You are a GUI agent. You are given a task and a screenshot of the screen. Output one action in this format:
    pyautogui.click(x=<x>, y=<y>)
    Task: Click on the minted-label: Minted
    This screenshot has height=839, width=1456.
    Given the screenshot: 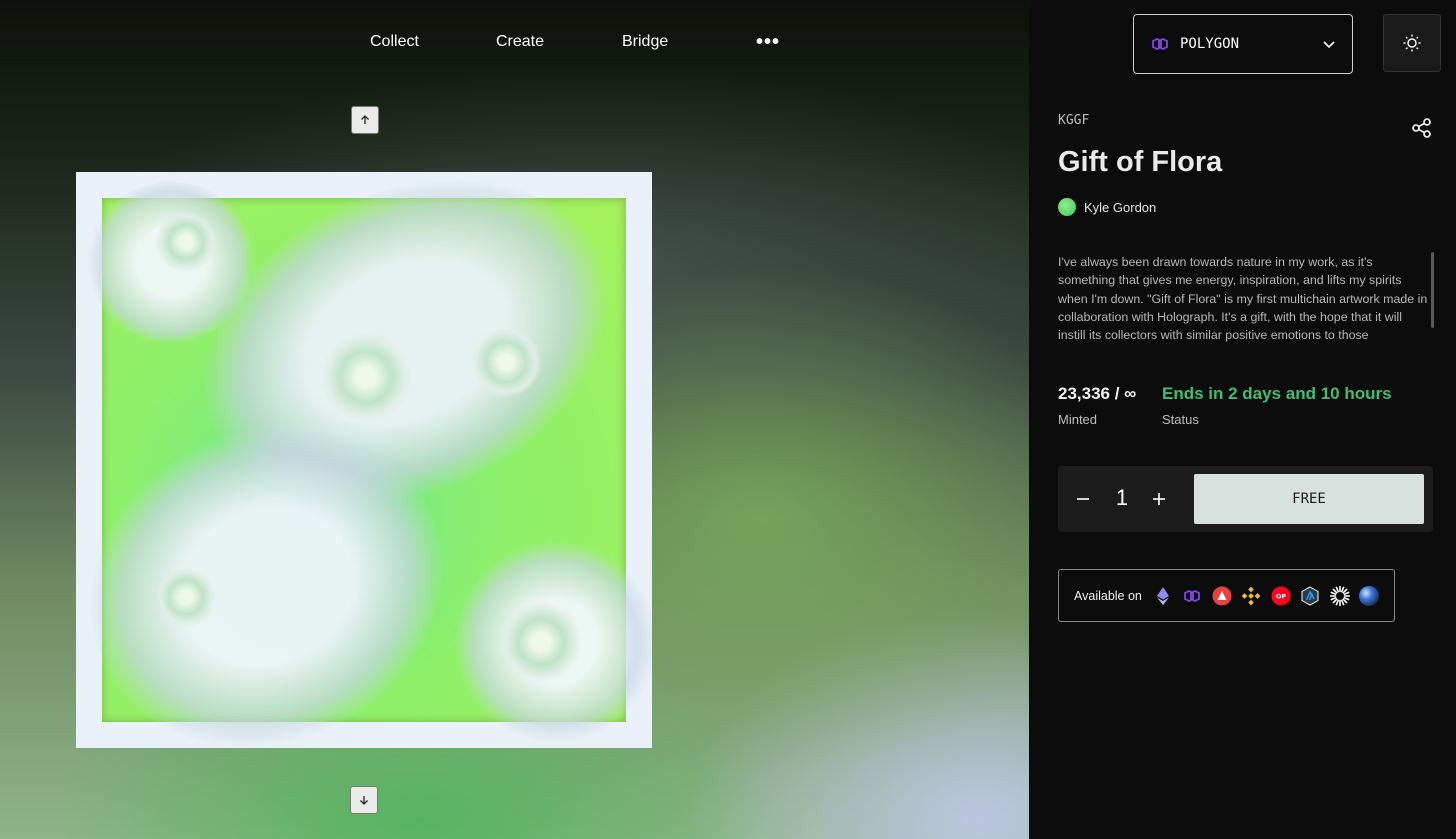 What is the action you would take?
    pyautogui.click(x=1078, y=419)
    